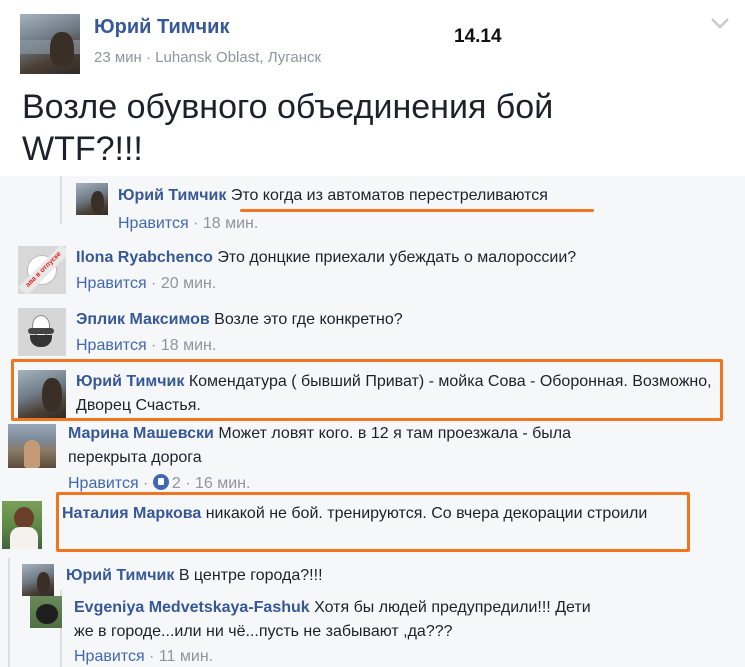  I want to click on post-meta: 23 мин · Luhansk Oblast, Луганск, so click(207, 57).